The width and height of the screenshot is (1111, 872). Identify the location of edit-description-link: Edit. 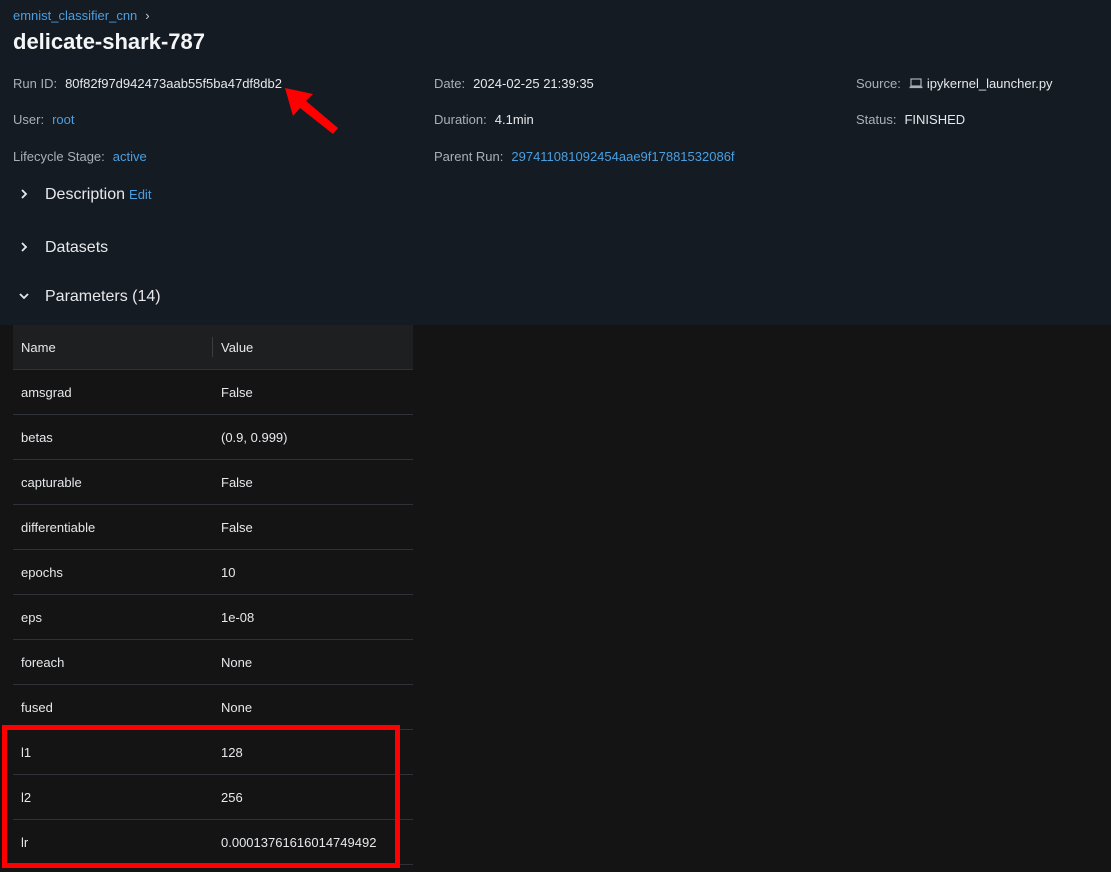
(140, 194).